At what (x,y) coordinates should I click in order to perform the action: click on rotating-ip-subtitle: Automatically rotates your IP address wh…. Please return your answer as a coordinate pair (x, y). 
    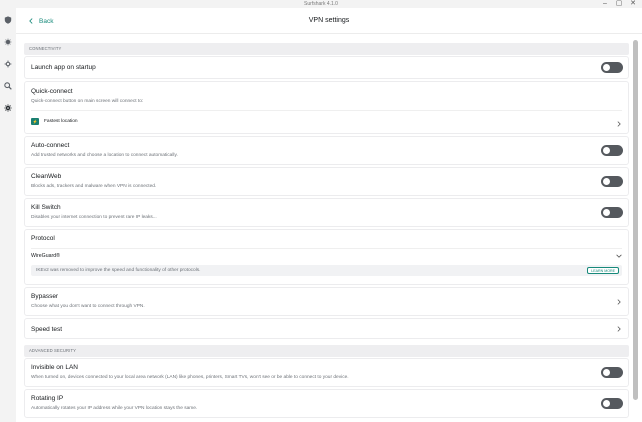
    Looking at the image, I should click on (114, 408).